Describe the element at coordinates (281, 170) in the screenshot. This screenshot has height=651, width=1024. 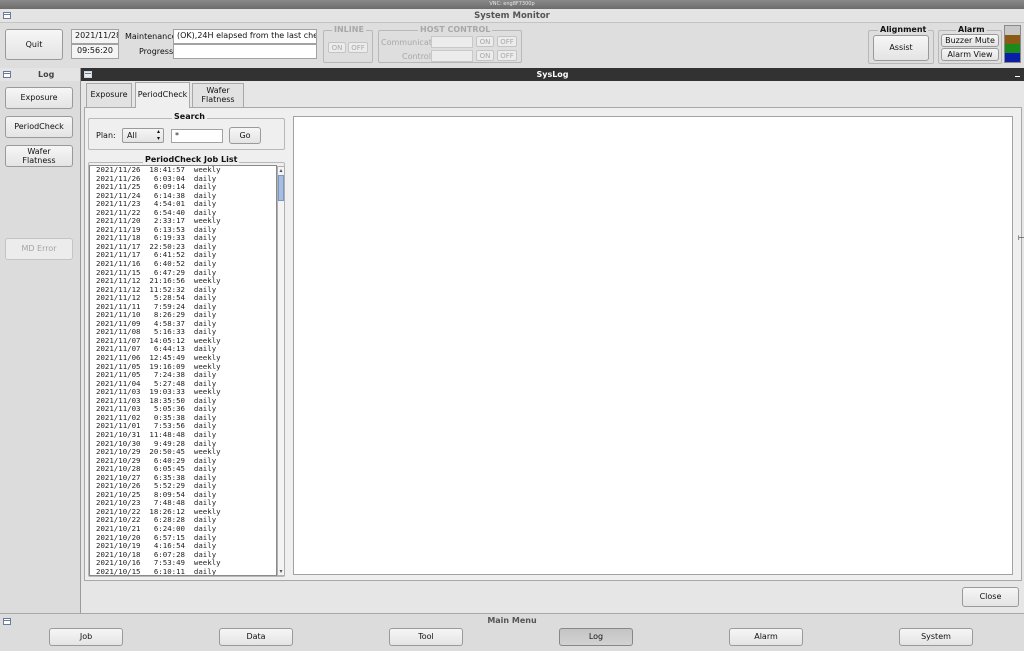
I see `scroll-up-icon: ▴` at that location.